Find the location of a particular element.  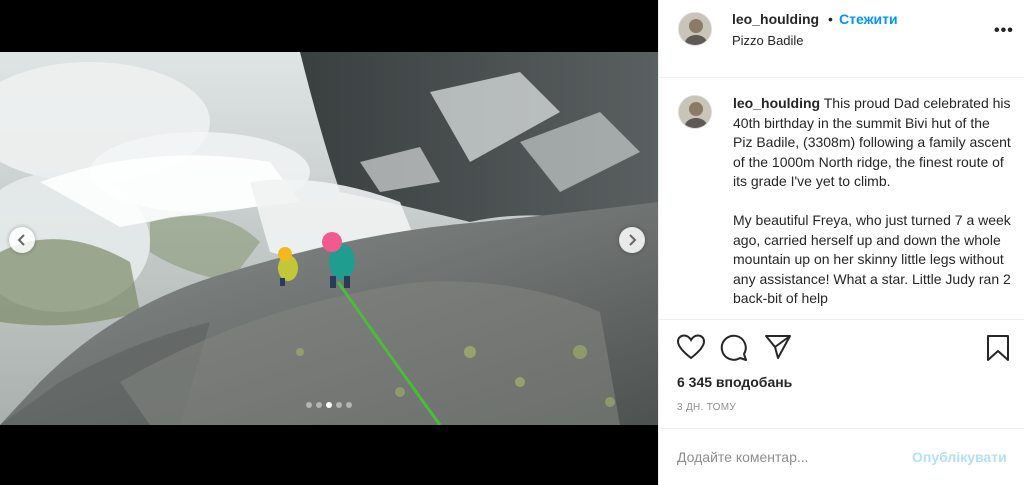

comment-bar: Опублікувати is located at coordinates (841, 456).